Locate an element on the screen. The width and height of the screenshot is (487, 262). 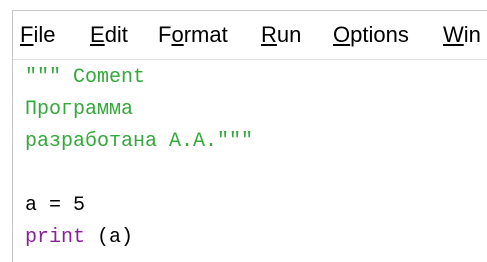
menu-window: Win is located at coordinates (462, 35).